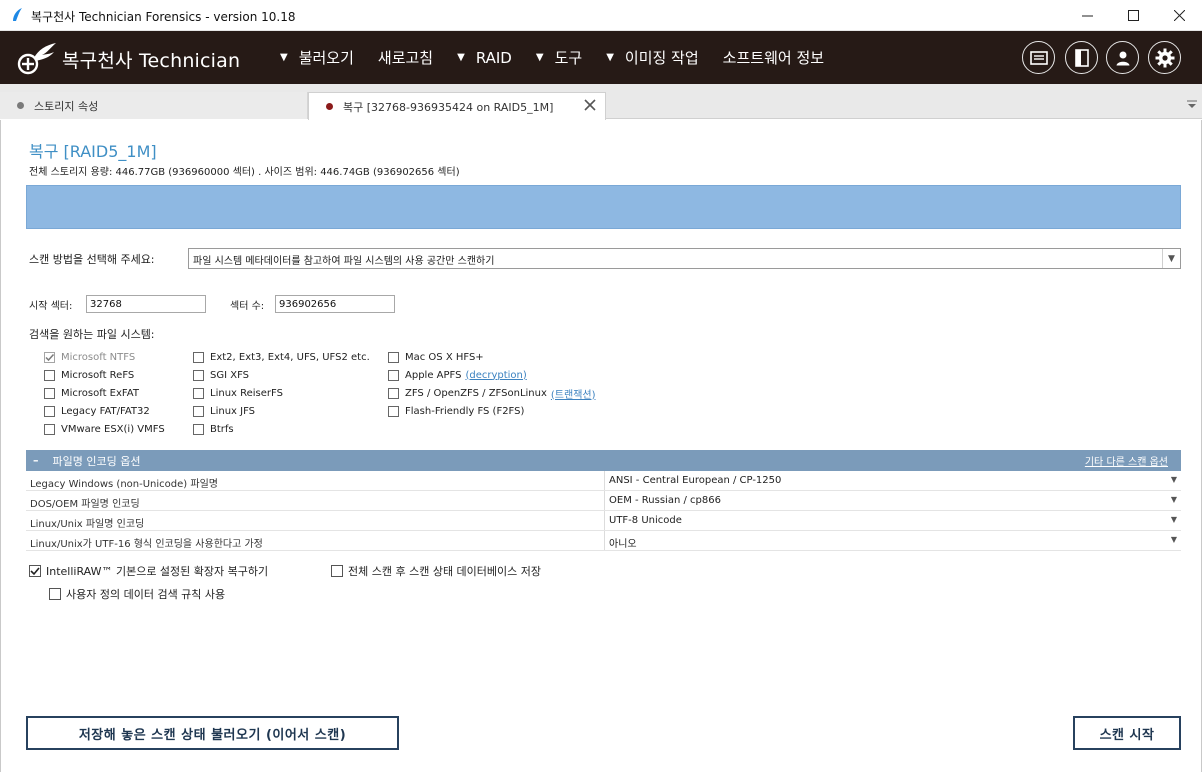  I want to click on maximize-icon, so click(1133, 15).